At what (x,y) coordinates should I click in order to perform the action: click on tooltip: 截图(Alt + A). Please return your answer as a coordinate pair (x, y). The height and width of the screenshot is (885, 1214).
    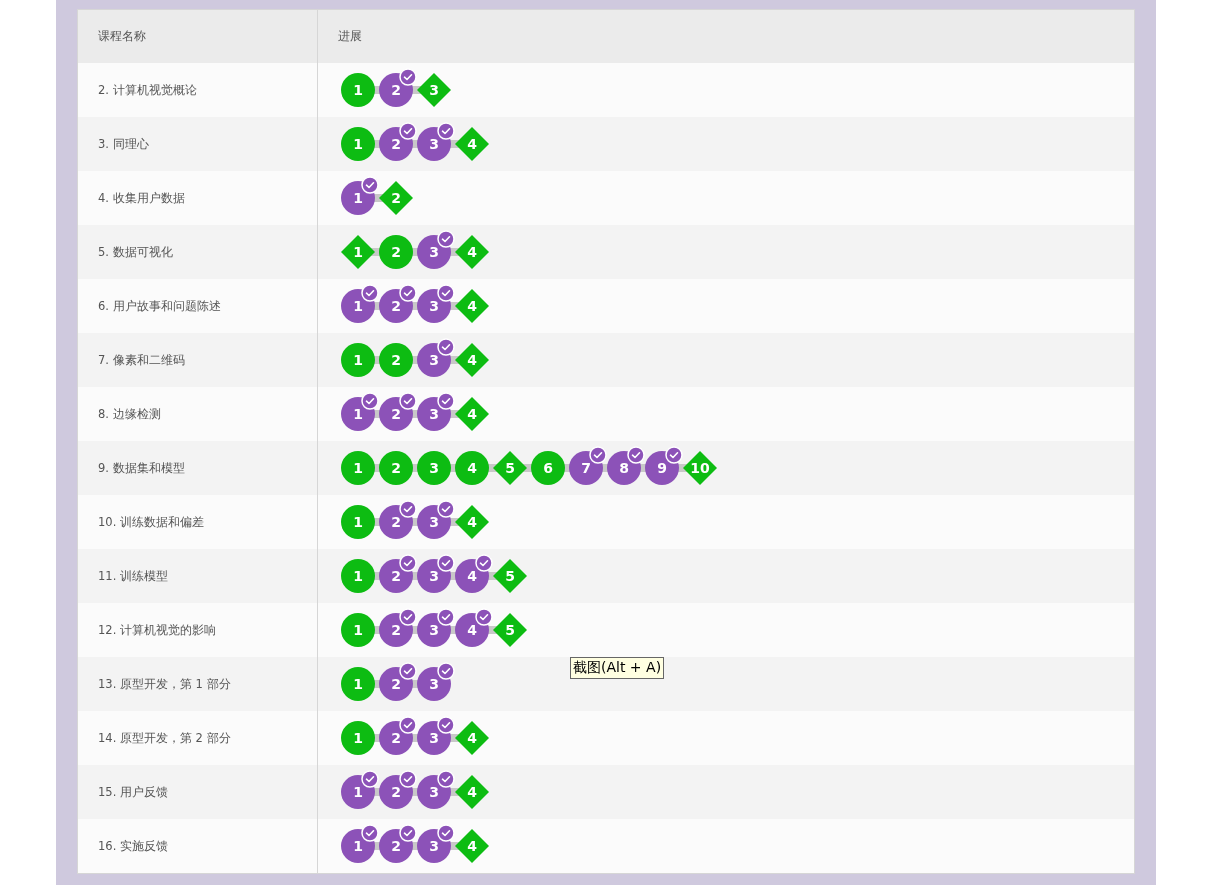
    Looking at the image, I should click on (617, 668).